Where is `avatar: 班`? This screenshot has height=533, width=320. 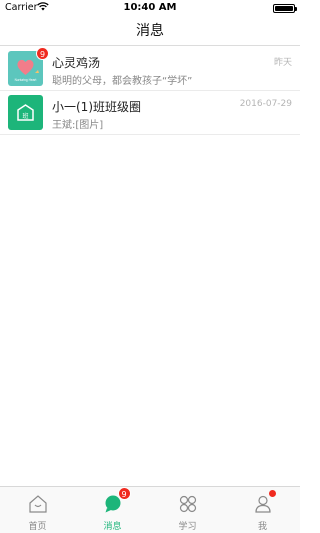
avatar: 班 is located at coordinates (25, 112).